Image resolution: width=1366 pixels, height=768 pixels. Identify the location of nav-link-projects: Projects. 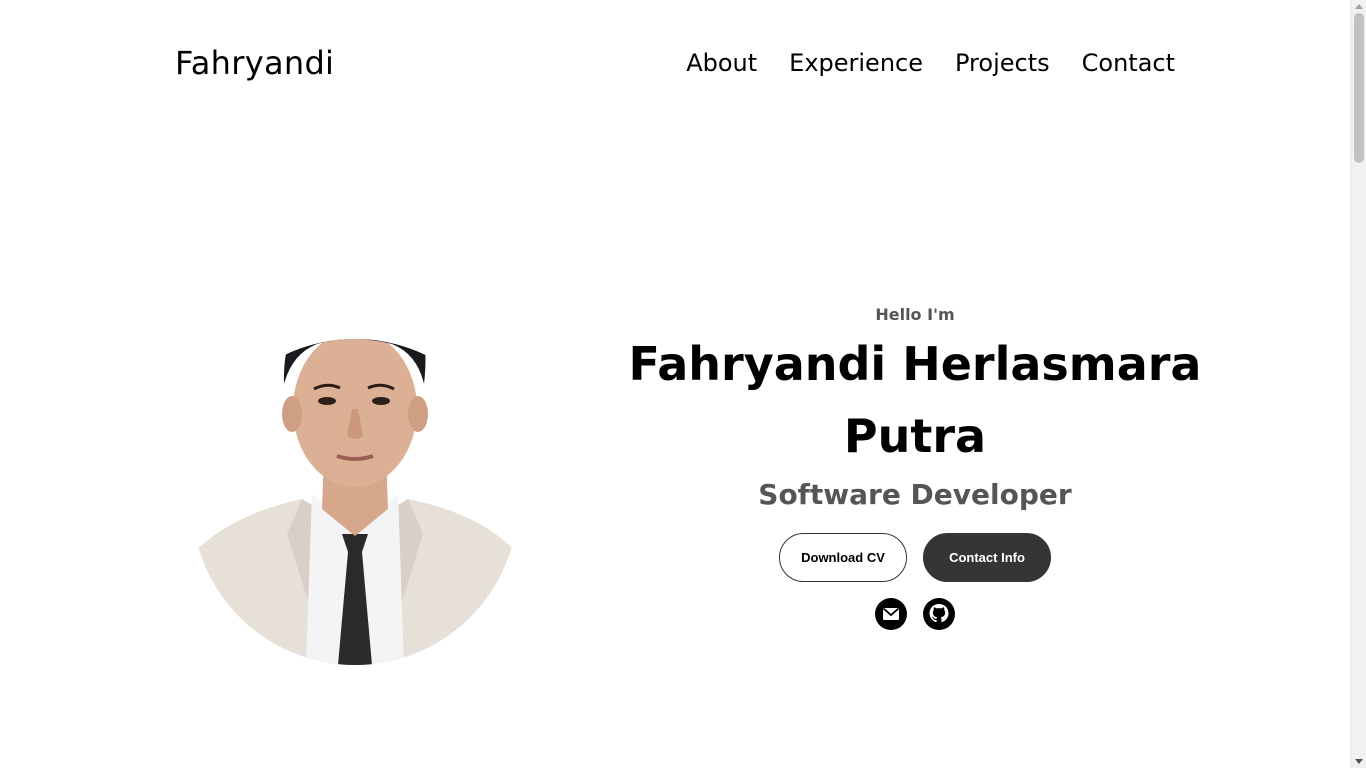
(1002, 63).